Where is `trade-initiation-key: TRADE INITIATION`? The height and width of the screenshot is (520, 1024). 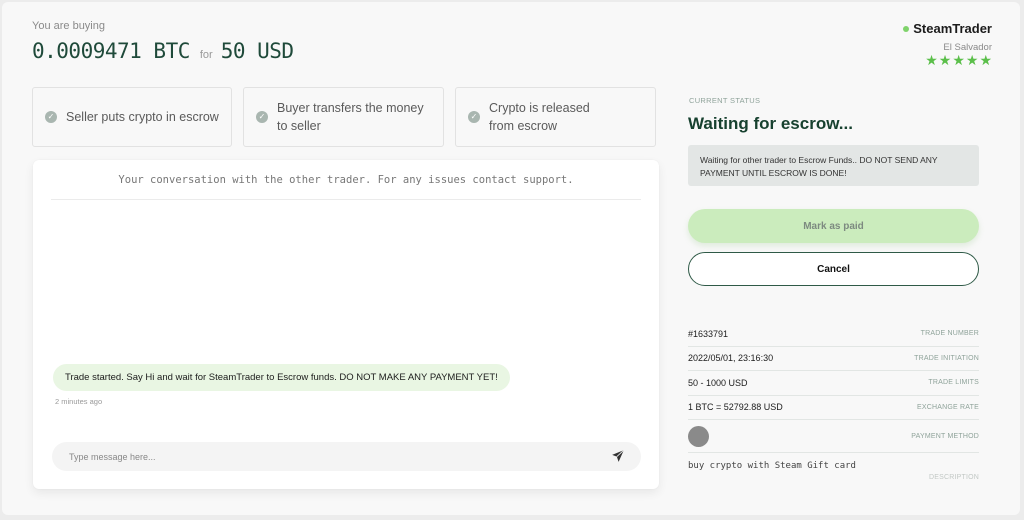
trade-initiation-key: TRADE INITIATION is located at coordinates (946, 358).